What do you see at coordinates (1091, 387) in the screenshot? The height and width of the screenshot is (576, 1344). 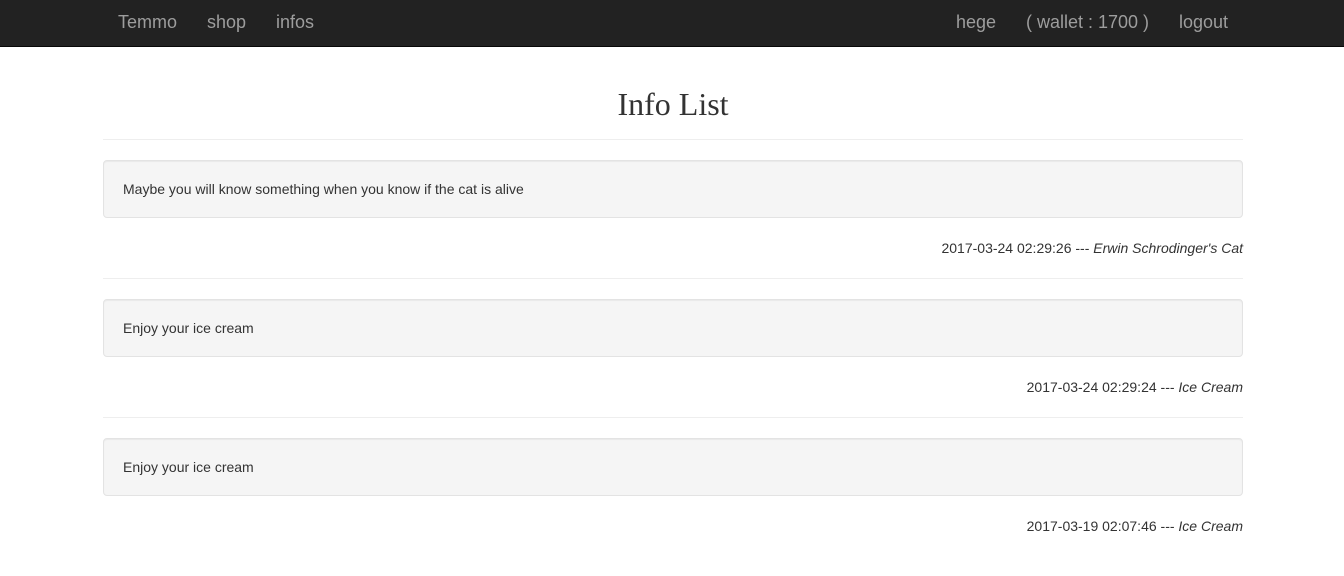 I see `info-timestamp: 2017-03-24 02:29:24` at bounding box center [1091, 387].